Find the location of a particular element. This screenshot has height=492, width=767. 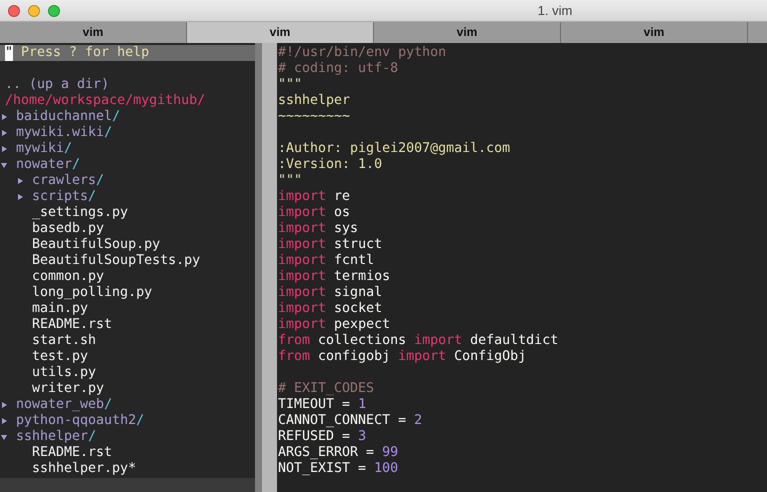

zoom-button is located at coordinates (54, 10).